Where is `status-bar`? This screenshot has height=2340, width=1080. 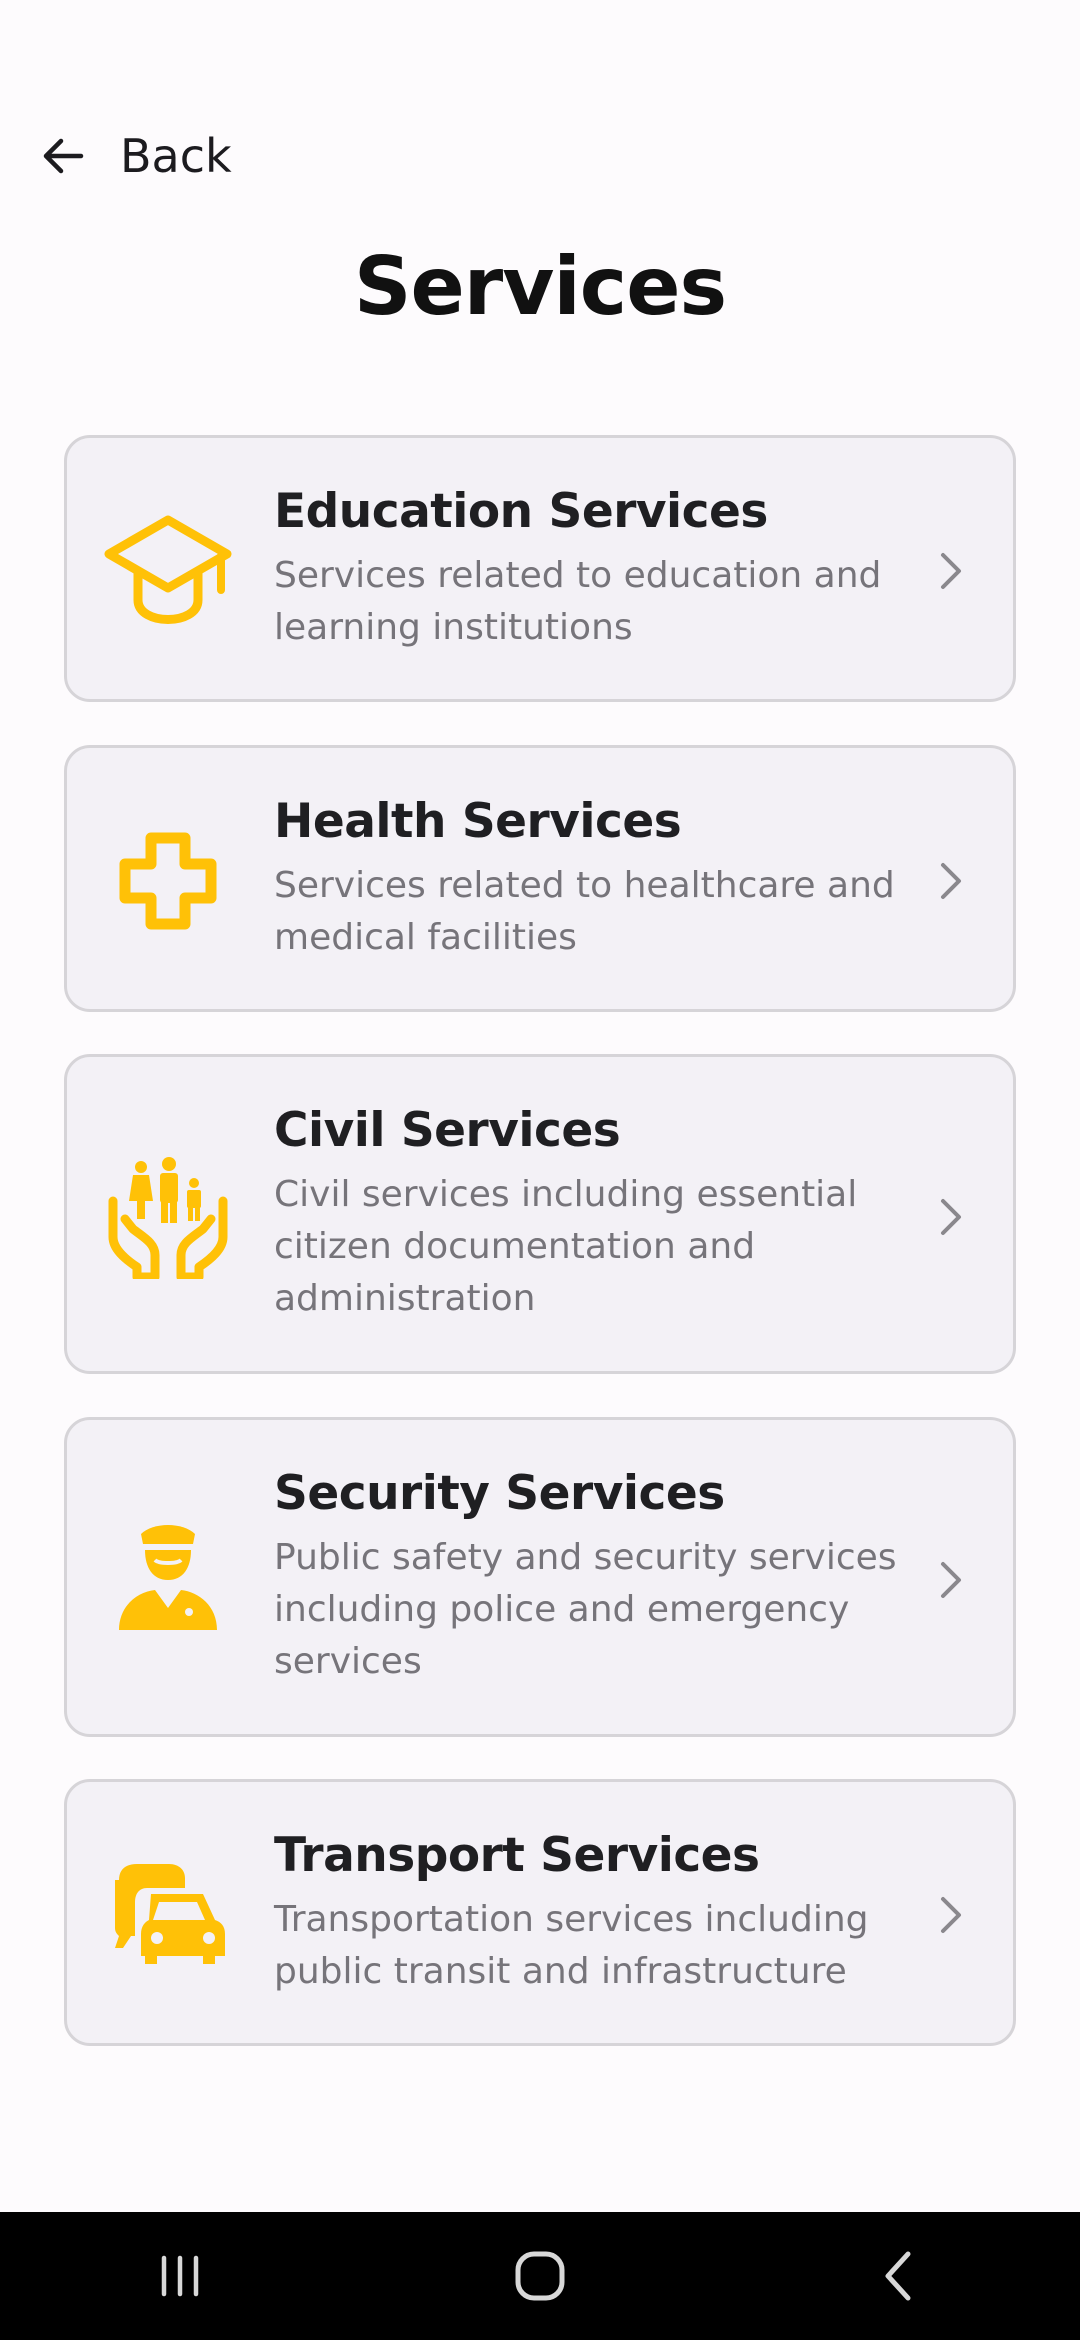
status-bar is located at coordinates (540, 40).